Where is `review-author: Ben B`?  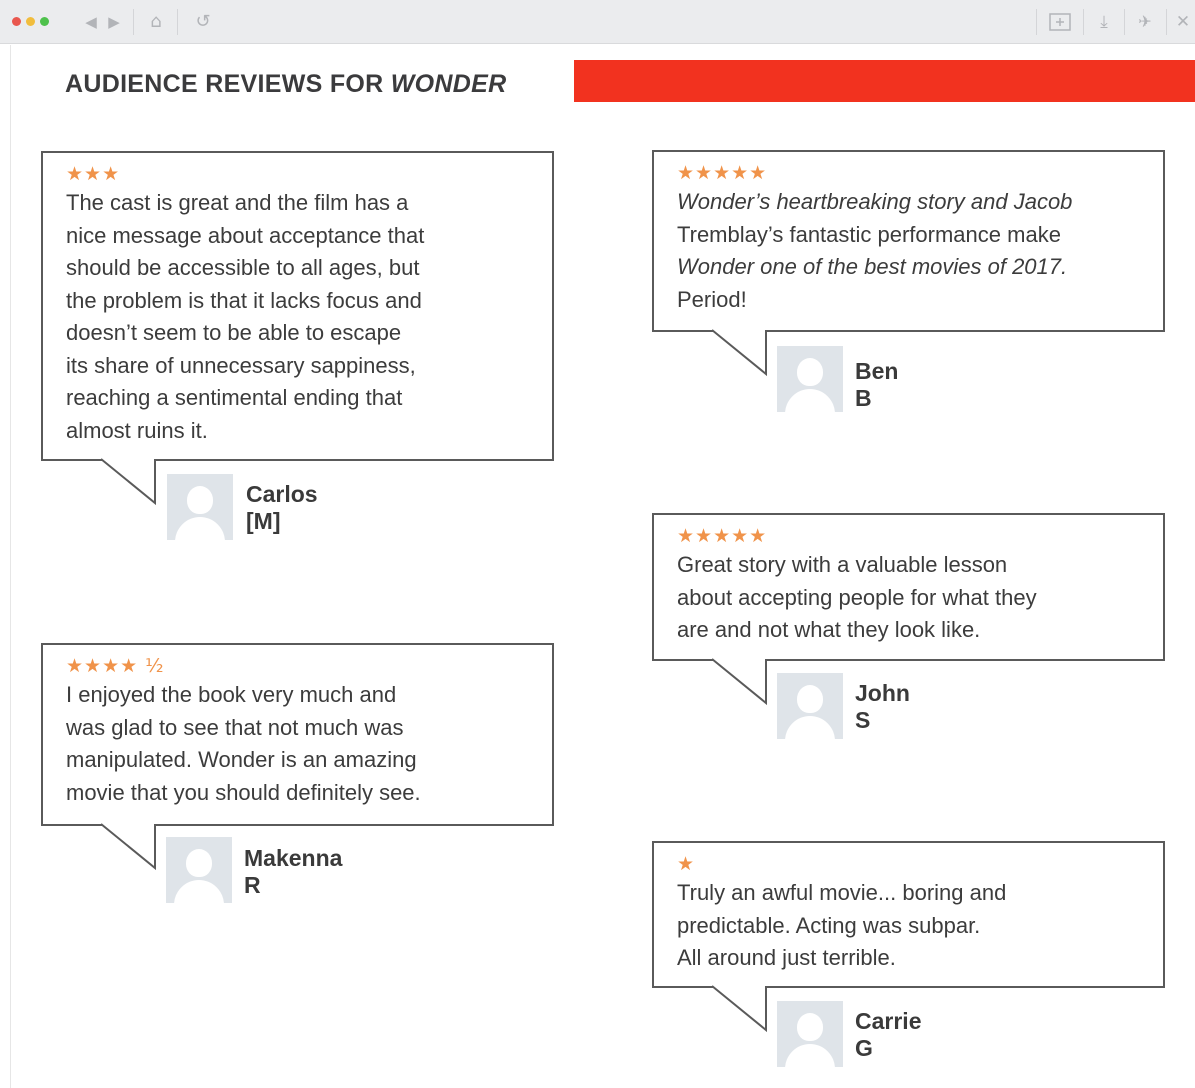 review-author: Ben B is located at coordinates (876, 385).